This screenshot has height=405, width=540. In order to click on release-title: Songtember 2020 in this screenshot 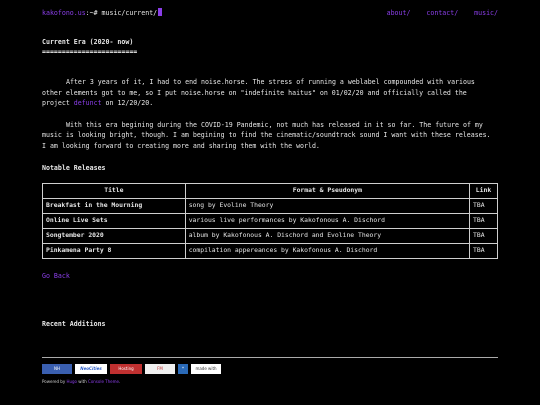, I will do `click(114, 235)`.